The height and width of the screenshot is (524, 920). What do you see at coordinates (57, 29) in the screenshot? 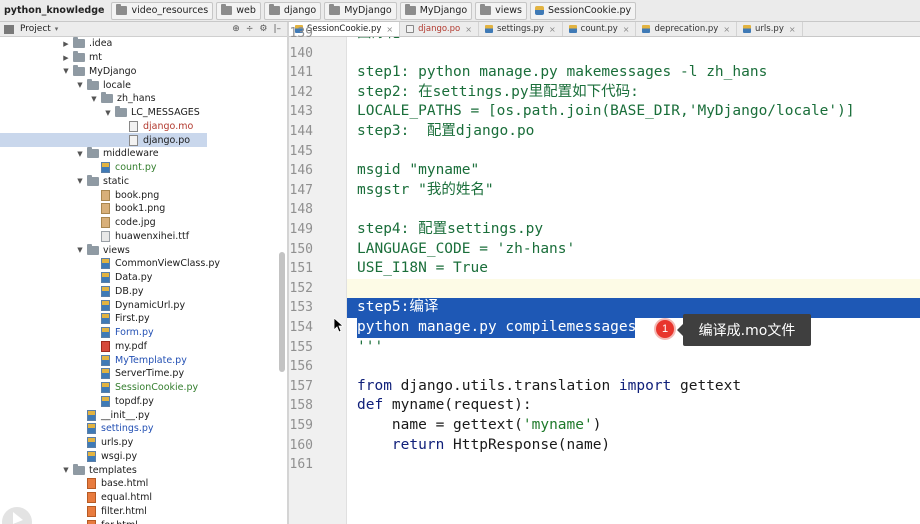
I see `chevron-down-icon: ▾` at bounding box center [57, 29].